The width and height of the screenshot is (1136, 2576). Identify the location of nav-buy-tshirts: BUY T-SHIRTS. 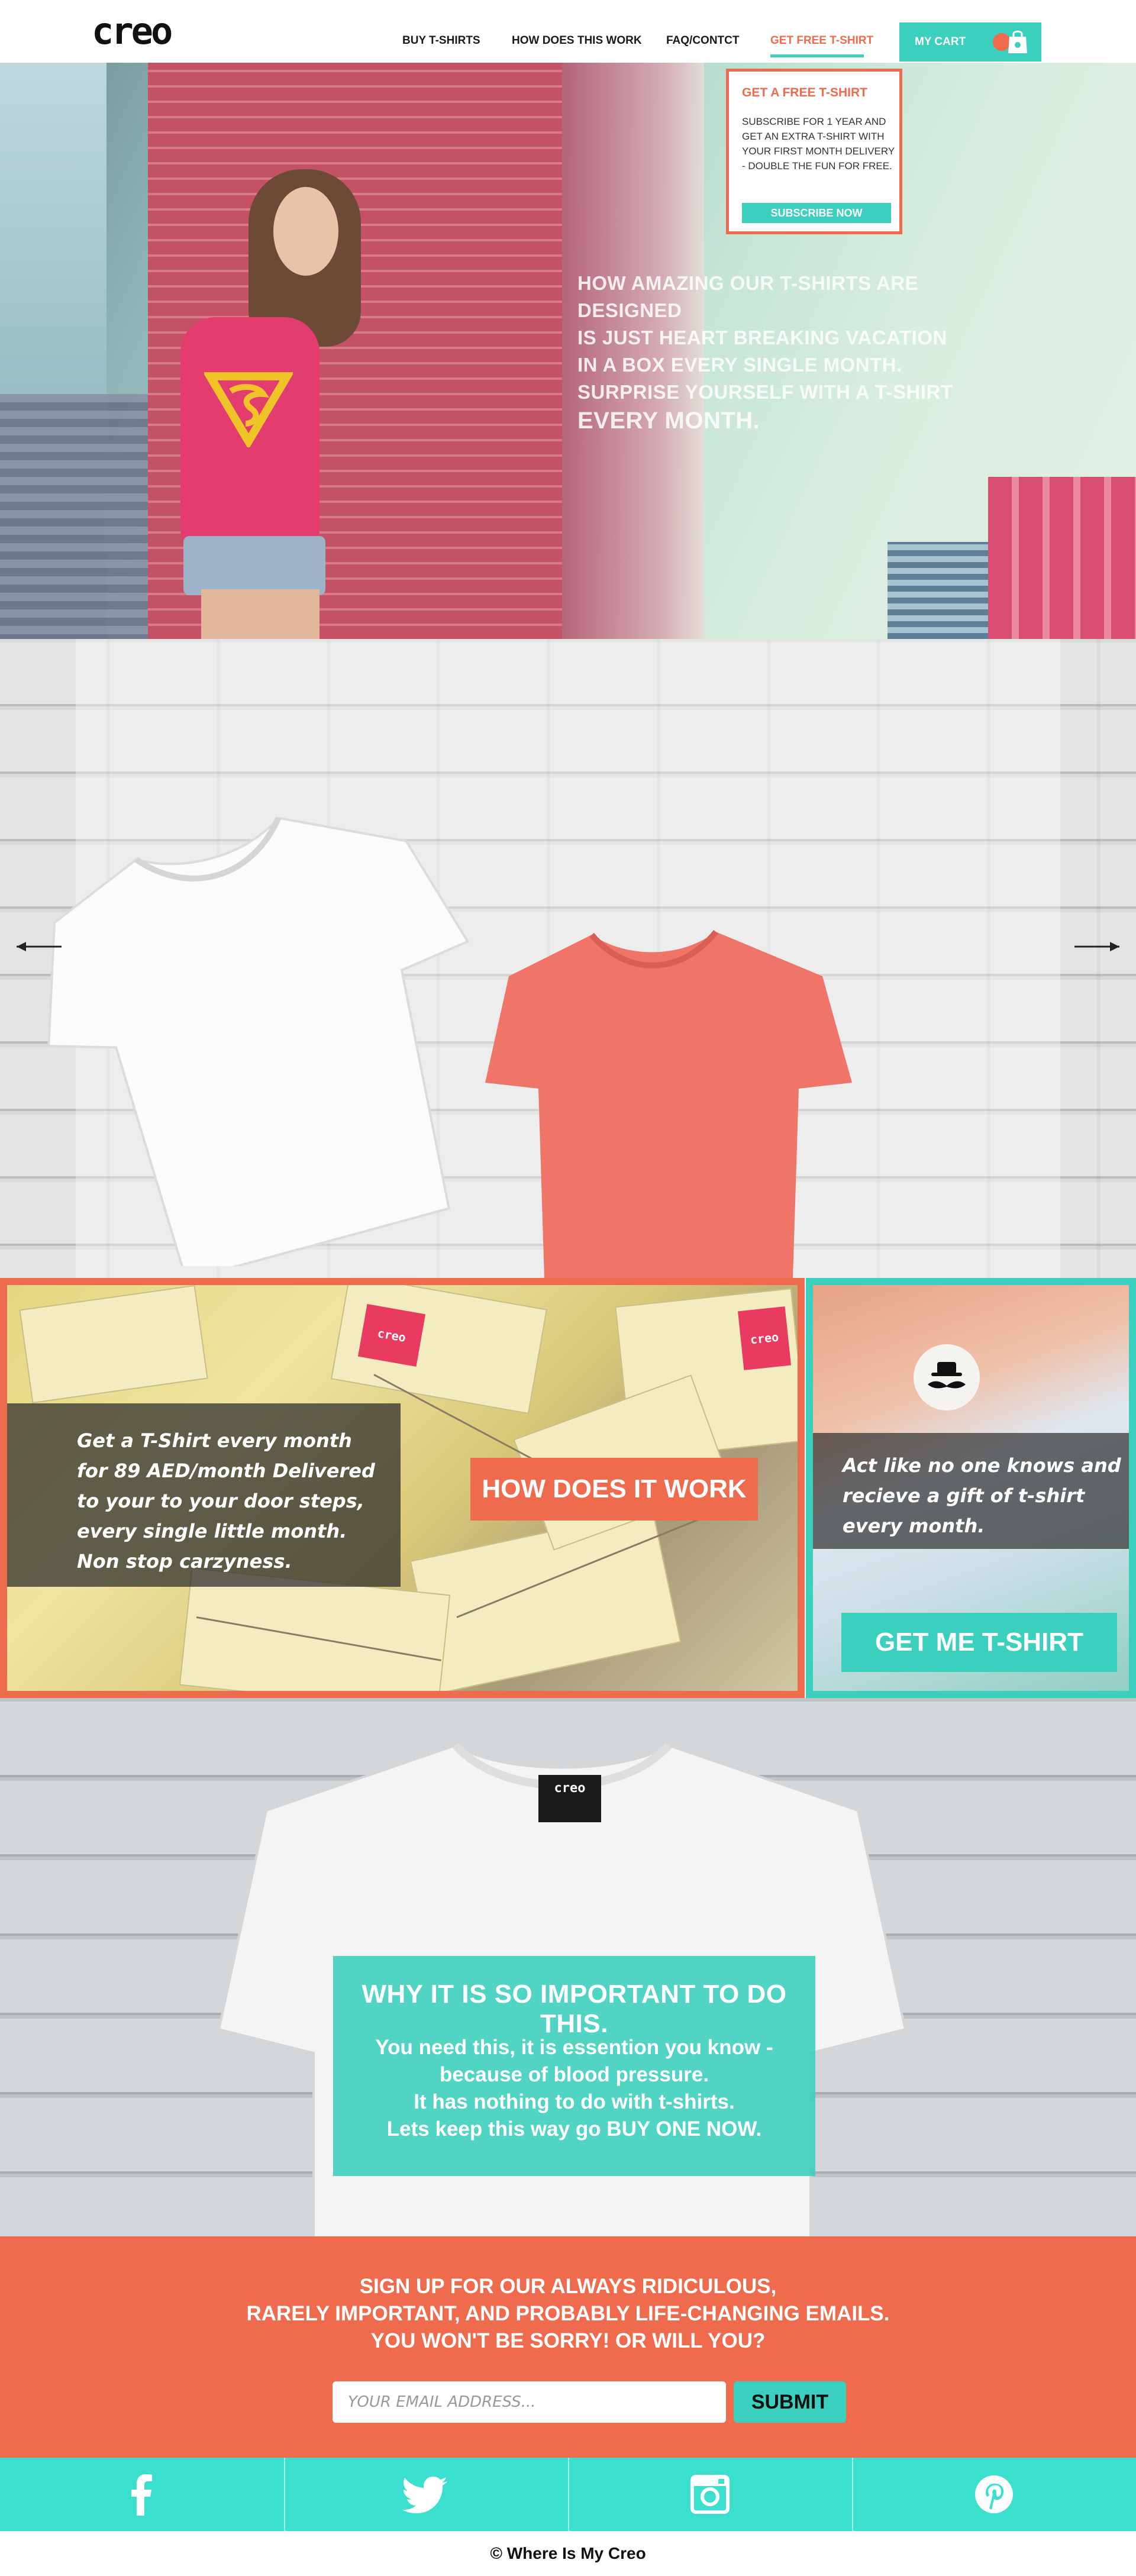
(441, 40).